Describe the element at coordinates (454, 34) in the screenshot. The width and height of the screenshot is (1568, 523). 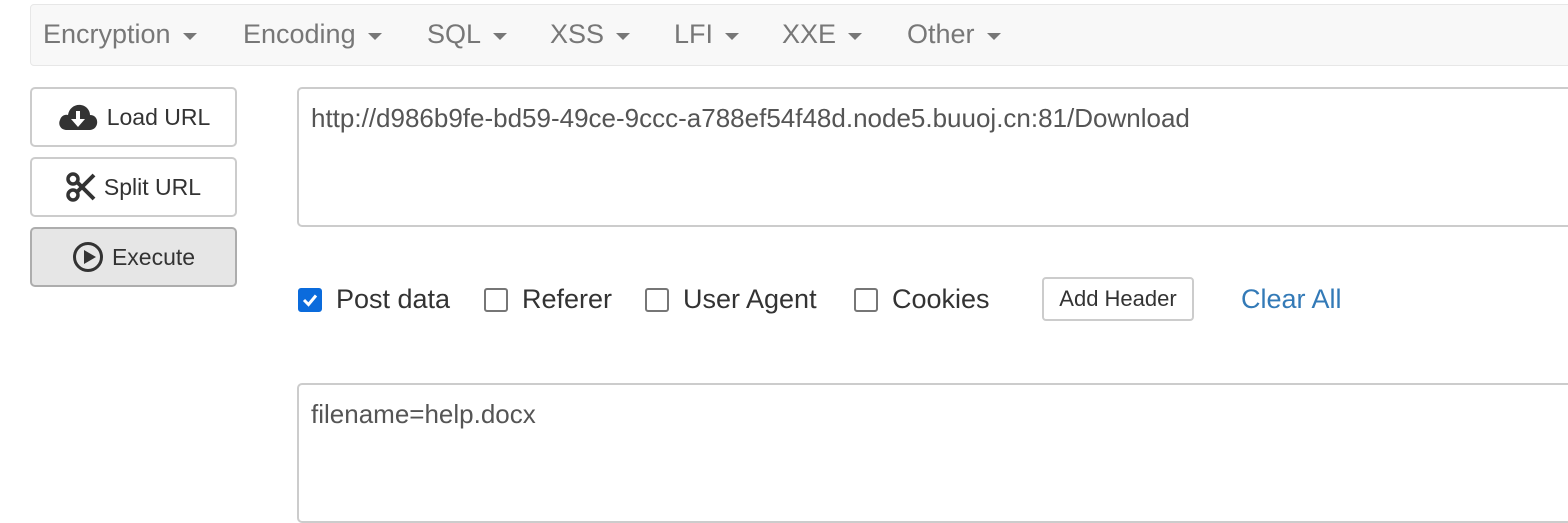
I see `menu-sql-label: SQL` at that location.